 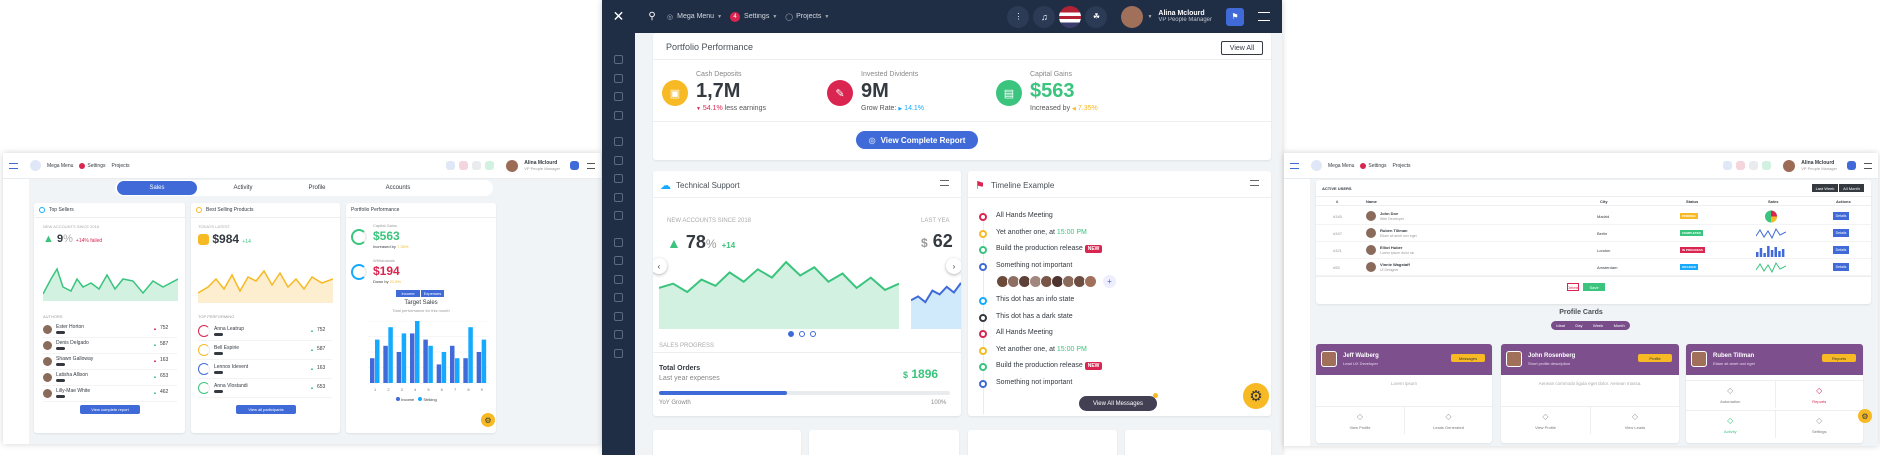 What do you see at coordinates (1619, 325) in the screenshot?
I see `profile-tab: Month` at bounding box center [1619, 325].